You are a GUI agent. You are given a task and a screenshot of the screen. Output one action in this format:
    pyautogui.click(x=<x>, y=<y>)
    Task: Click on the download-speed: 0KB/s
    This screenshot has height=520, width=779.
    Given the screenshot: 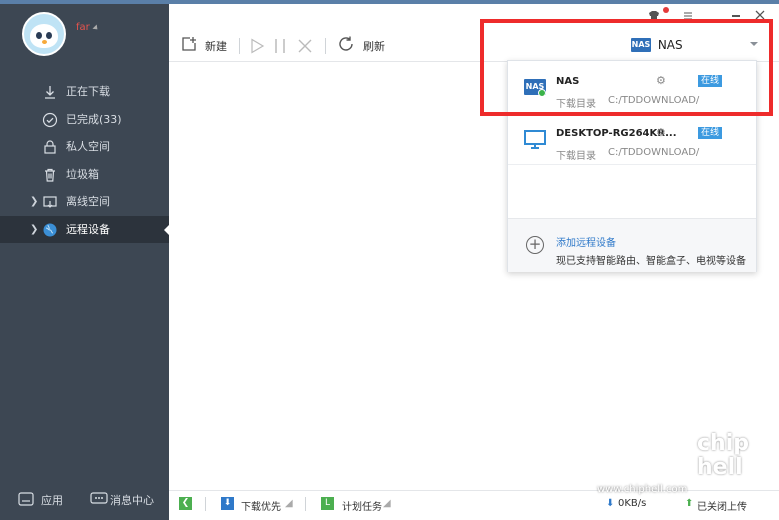 What is the action you would take?
    pyautogui.click(x=632, y=503)
    